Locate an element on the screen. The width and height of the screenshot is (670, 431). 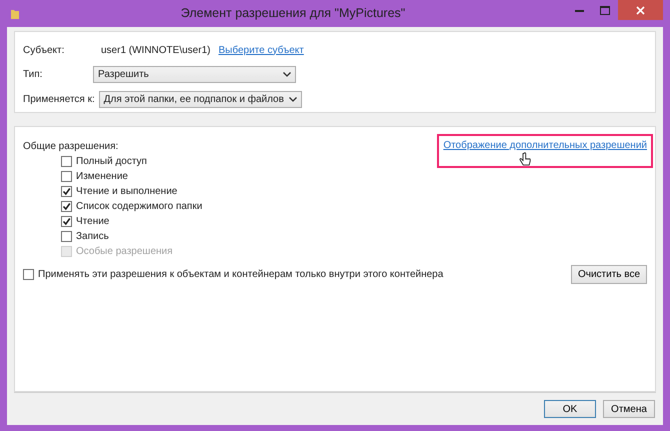
checkbox-label: Чтение is located at coordinates (93, 222).